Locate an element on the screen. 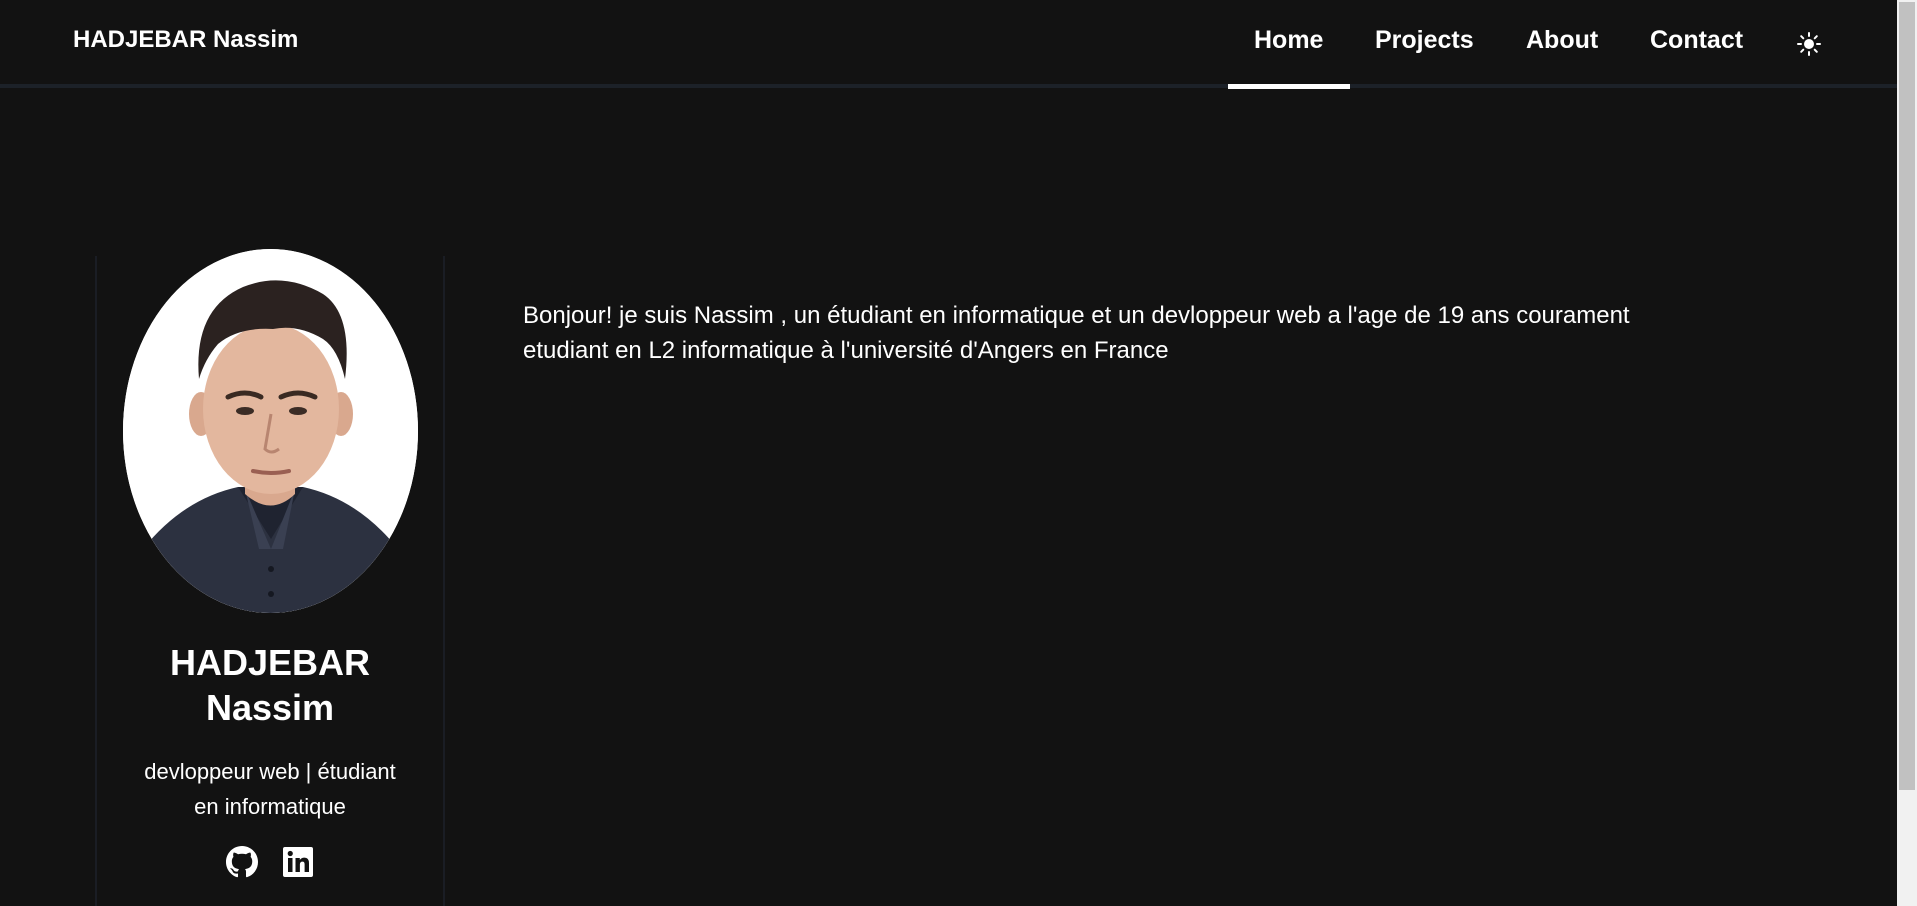 The height and width of the screenshot is (906, 1917). active-nav-indicator is located at coordinates (1289, 86).